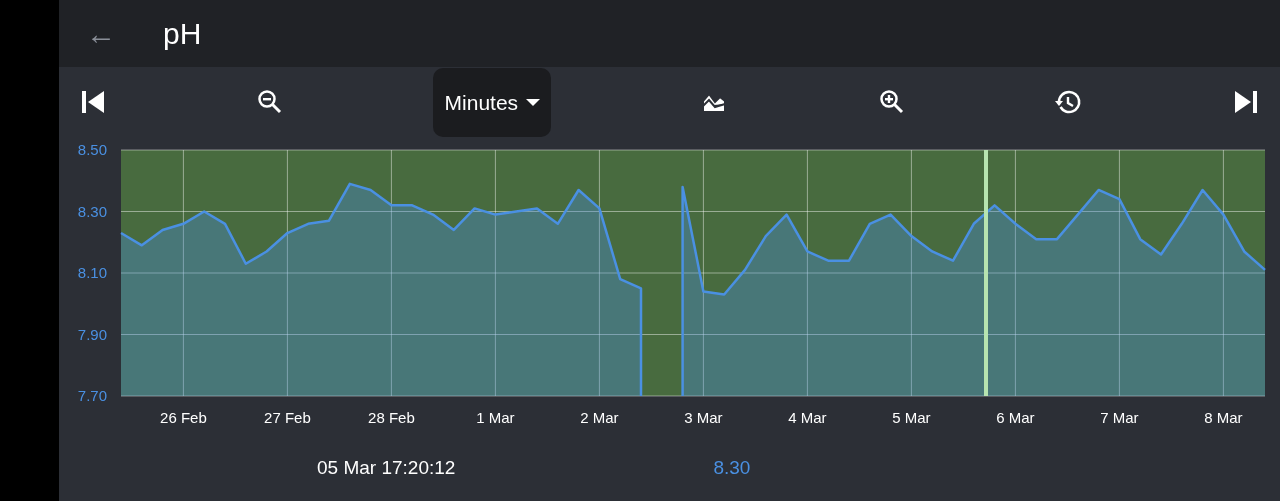 This screenshot has height=501, width=1280. Describe the element at coordinates (287, 417) in the screenshot. I see `x-axis-label: 27 Feb` at that location.